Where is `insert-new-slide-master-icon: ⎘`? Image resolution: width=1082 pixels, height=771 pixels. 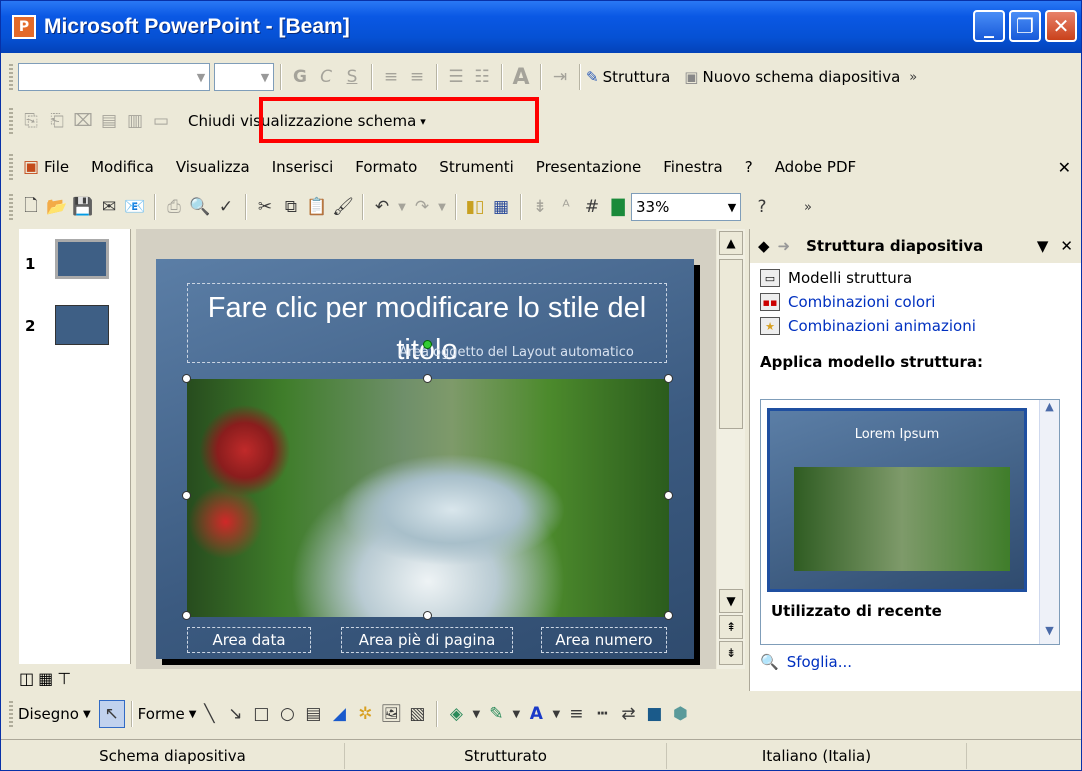
insert-new-slide-master-icon: ⎘ is located at coordinates (31, 121).